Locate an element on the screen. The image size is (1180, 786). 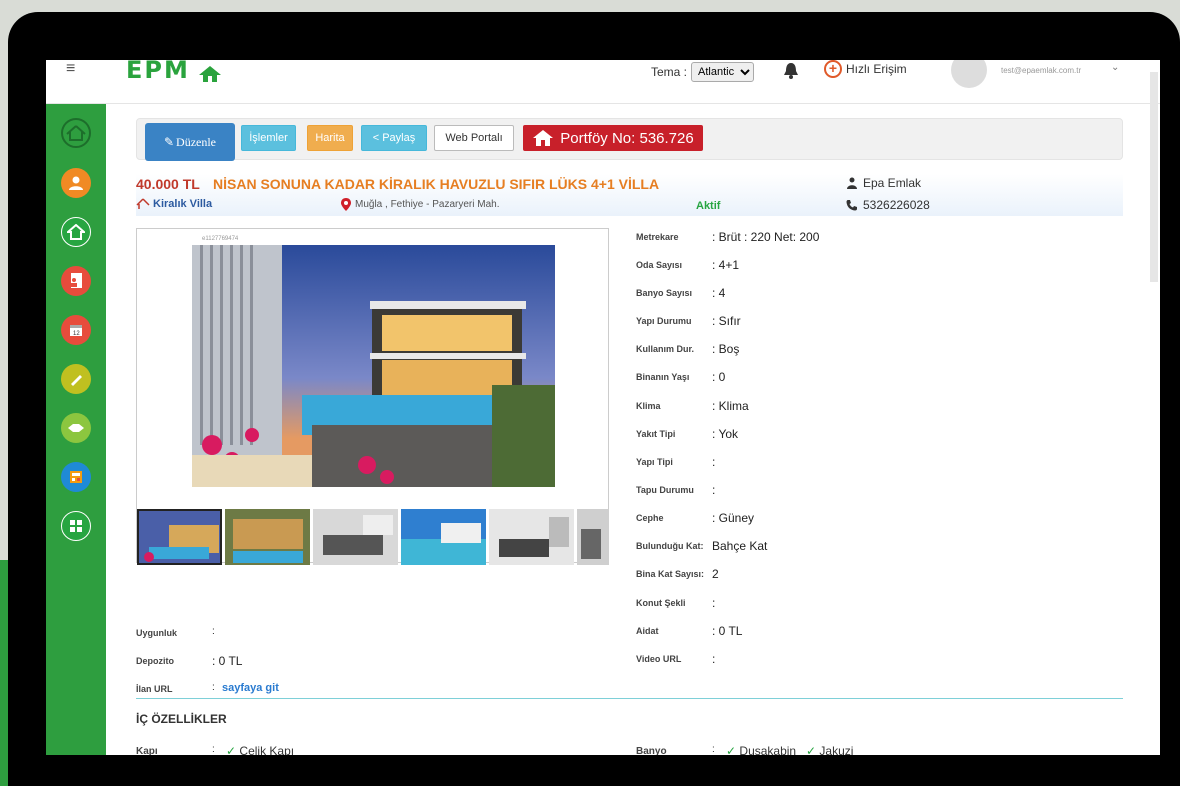
document-person-icon is located at coordinates (76, 280).